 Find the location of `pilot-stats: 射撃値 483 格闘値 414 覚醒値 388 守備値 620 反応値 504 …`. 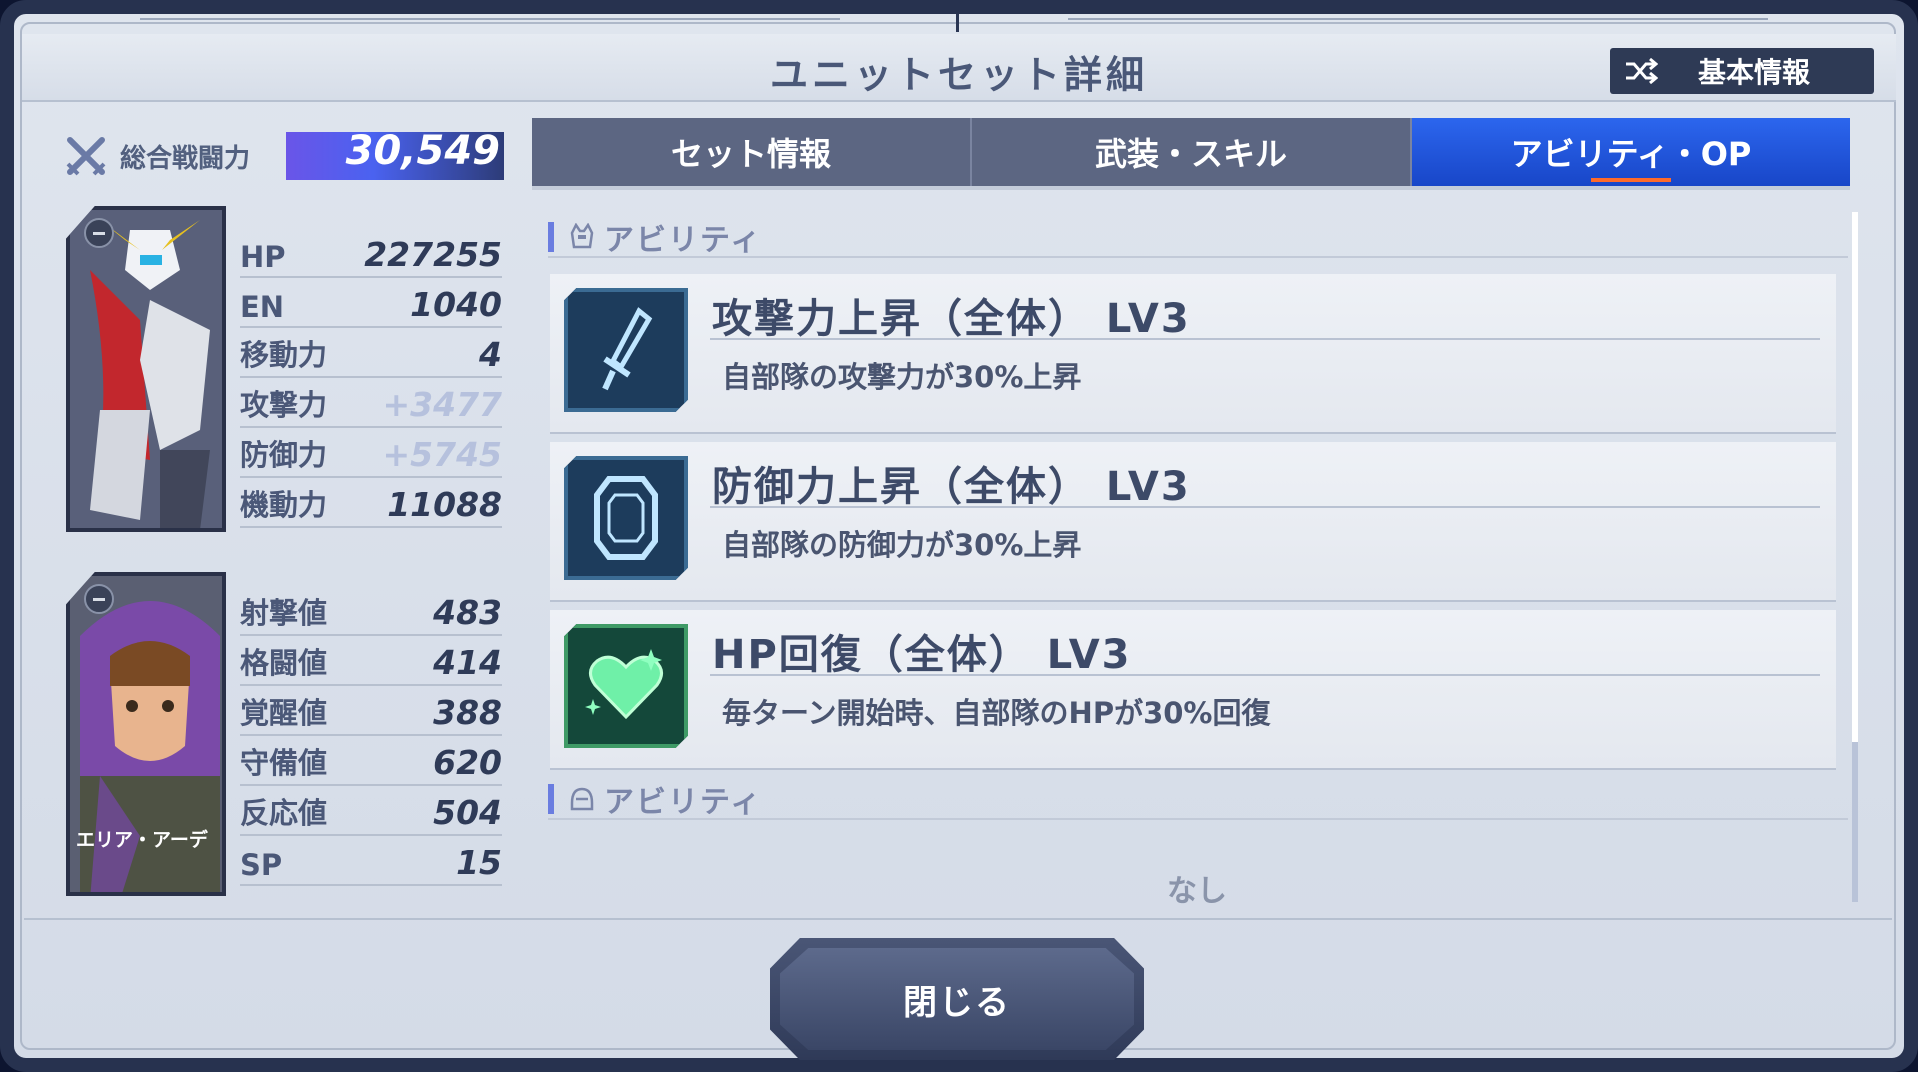

pilot-stats: 射撃値 483 格闘値 414 覚醒値 388 守備値 620 反応値 504 … is located at coordinates (371, 736).